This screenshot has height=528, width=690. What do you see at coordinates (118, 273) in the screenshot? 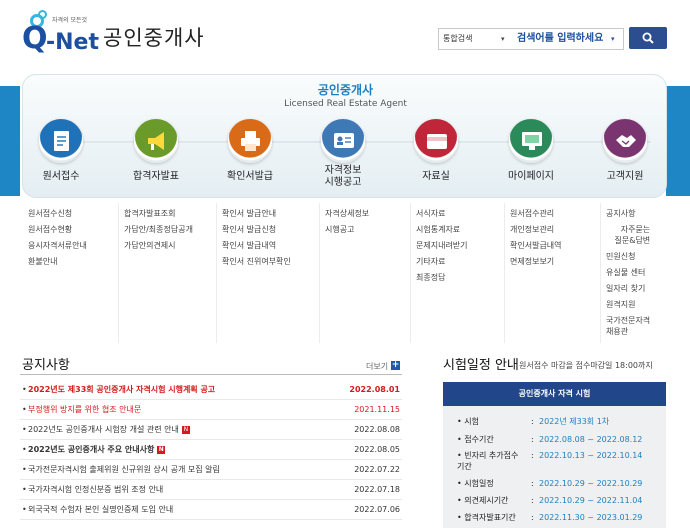
I see `submenu-divider` at bounding box center [118, 273].